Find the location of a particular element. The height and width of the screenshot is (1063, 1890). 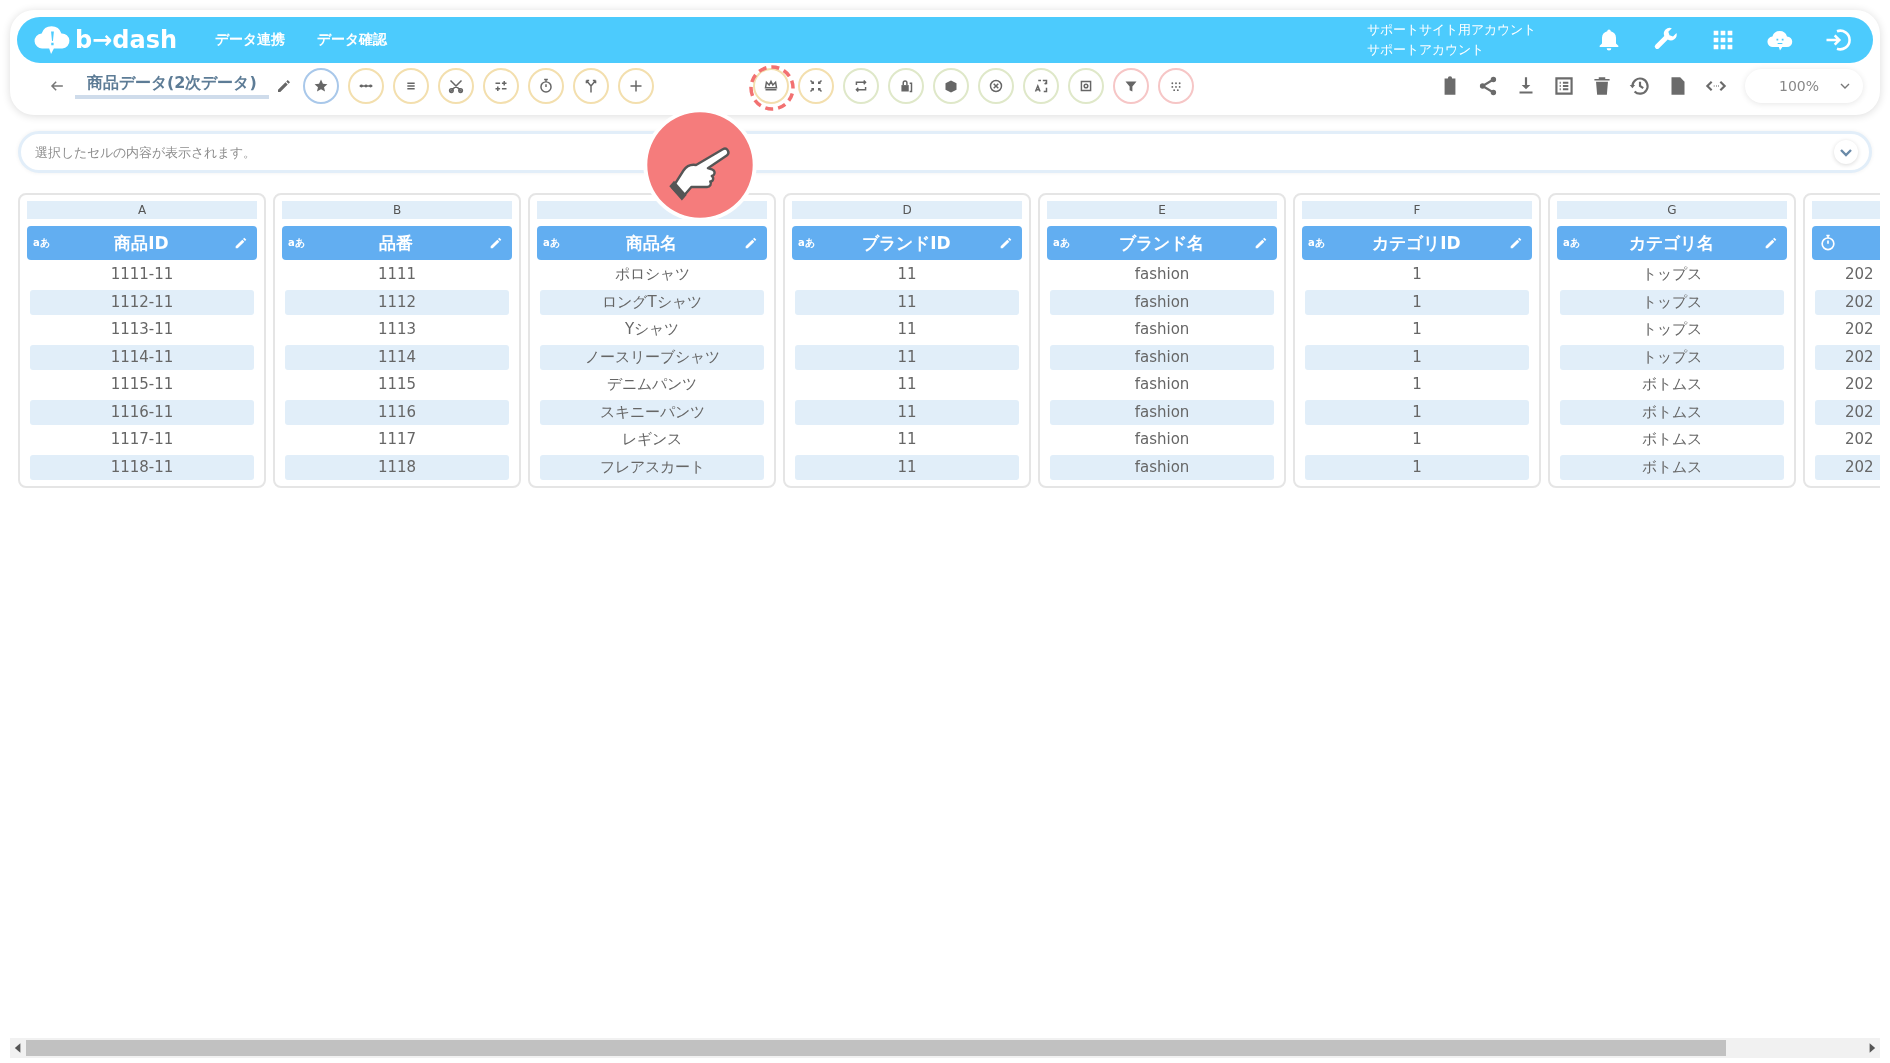

account-site: サポートサイト用アカウント is located at coordinates (1451, 30).